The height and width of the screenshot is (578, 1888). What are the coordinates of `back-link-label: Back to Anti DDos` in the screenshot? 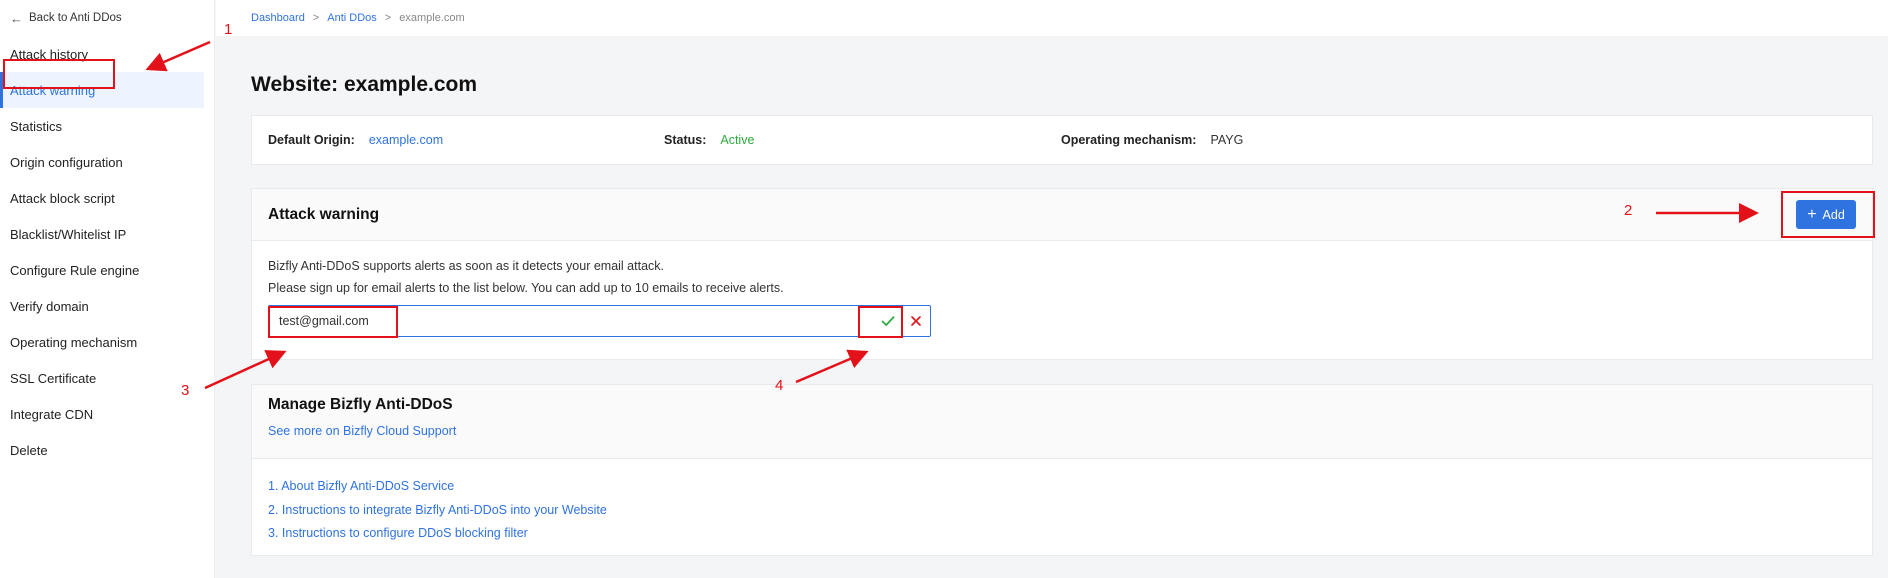 It's located at (75, 18).